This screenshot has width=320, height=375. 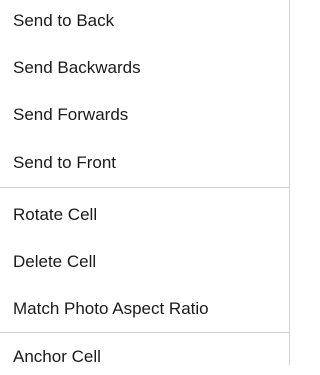 I want to click on menu-item-rotate-cell: Rotate Cell, so click(x=144, y=215).